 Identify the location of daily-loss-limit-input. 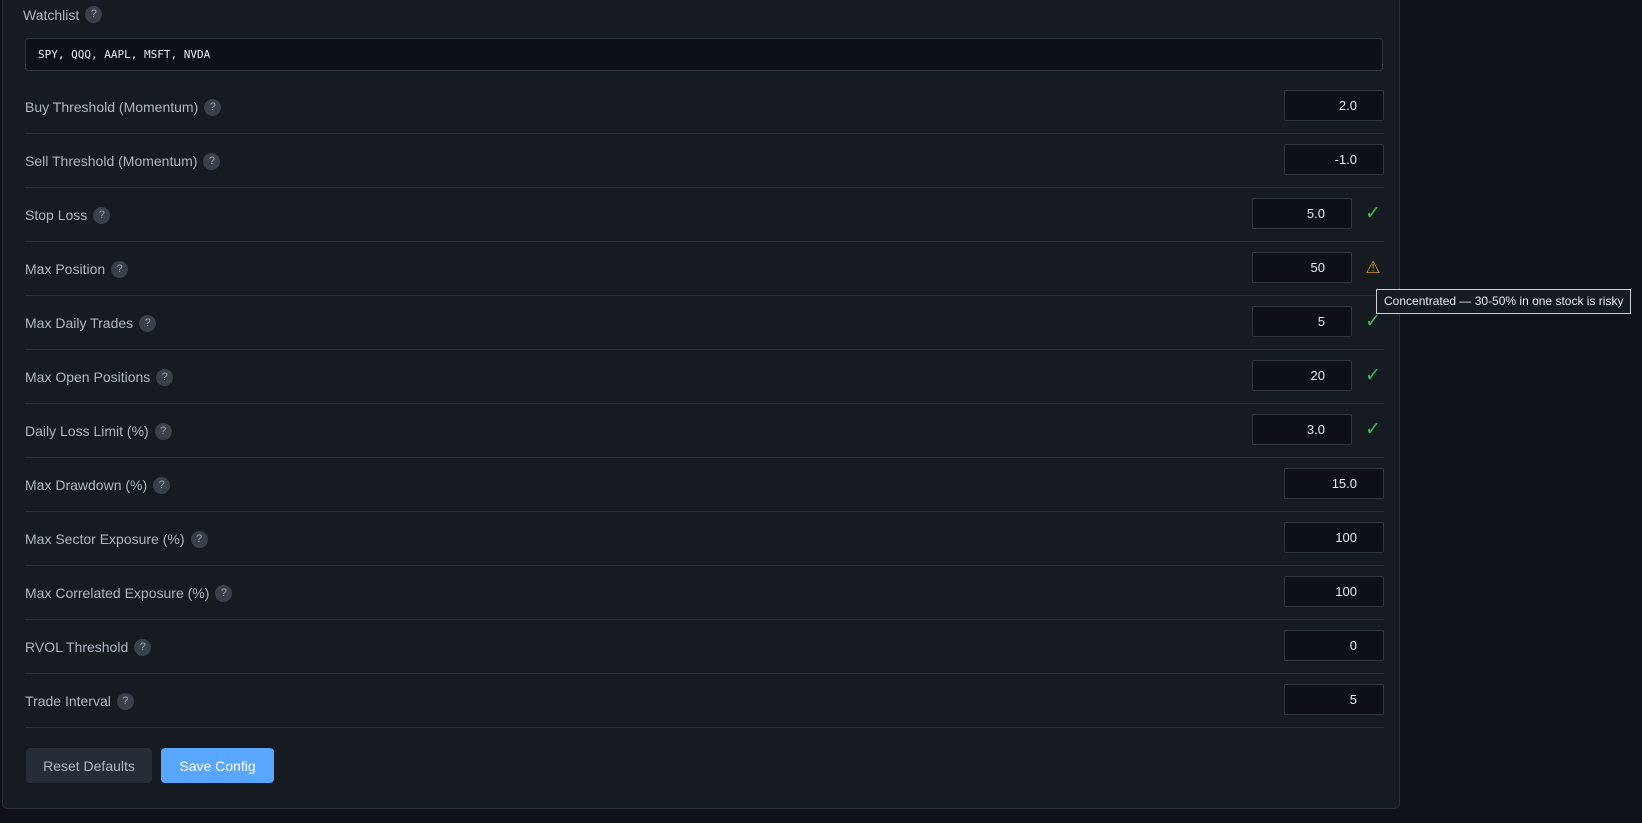
(1302, 429).